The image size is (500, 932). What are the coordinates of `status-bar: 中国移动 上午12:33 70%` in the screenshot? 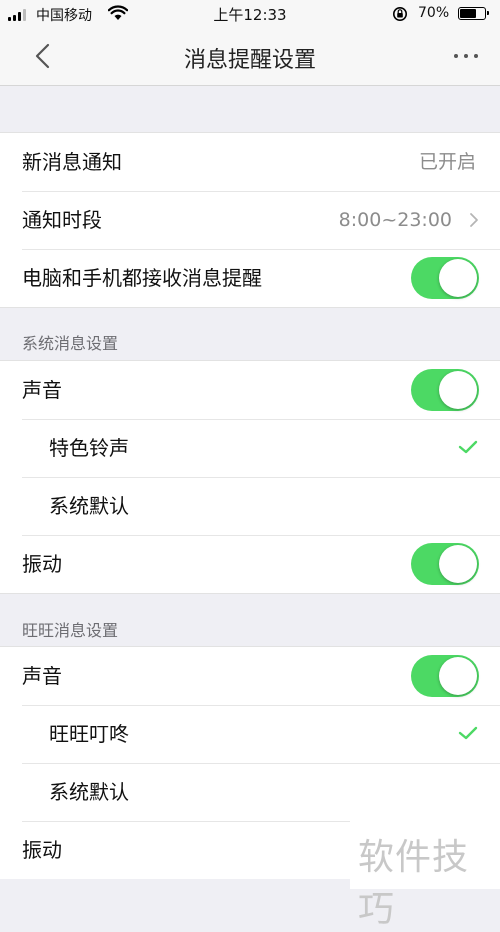 It's located at (250, 14).